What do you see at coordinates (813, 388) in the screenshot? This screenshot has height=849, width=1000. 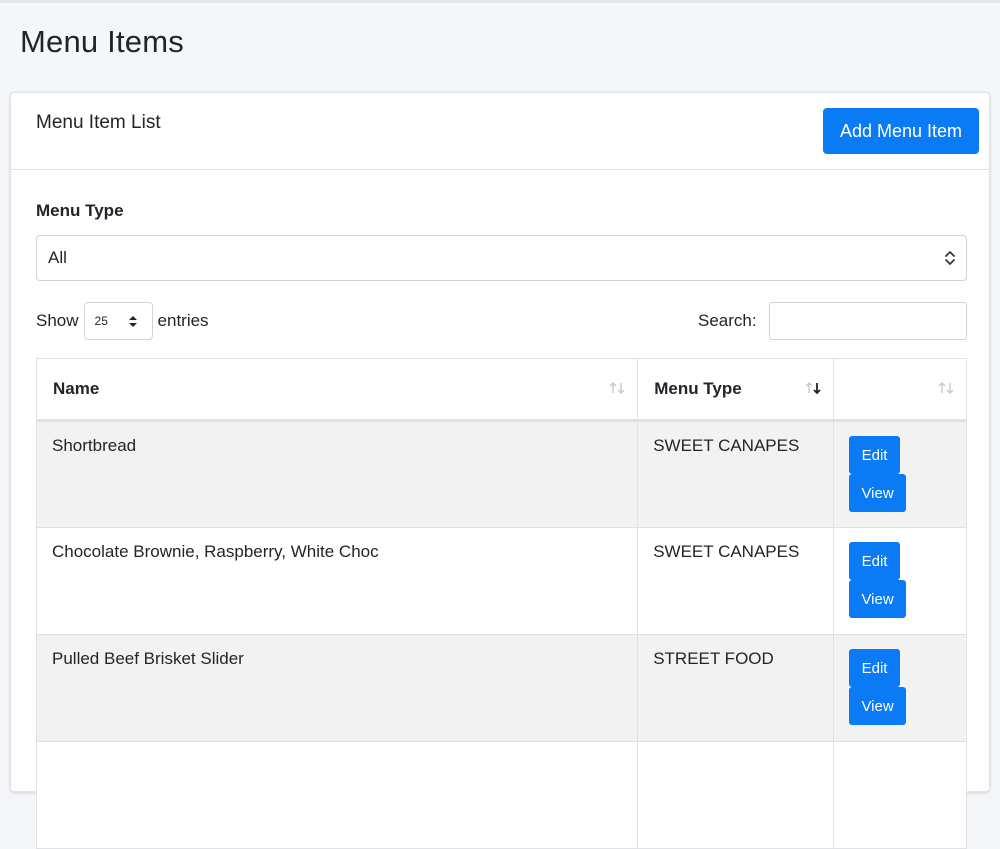 I see `sort-descending-icon` at bounding box center [813, 388].